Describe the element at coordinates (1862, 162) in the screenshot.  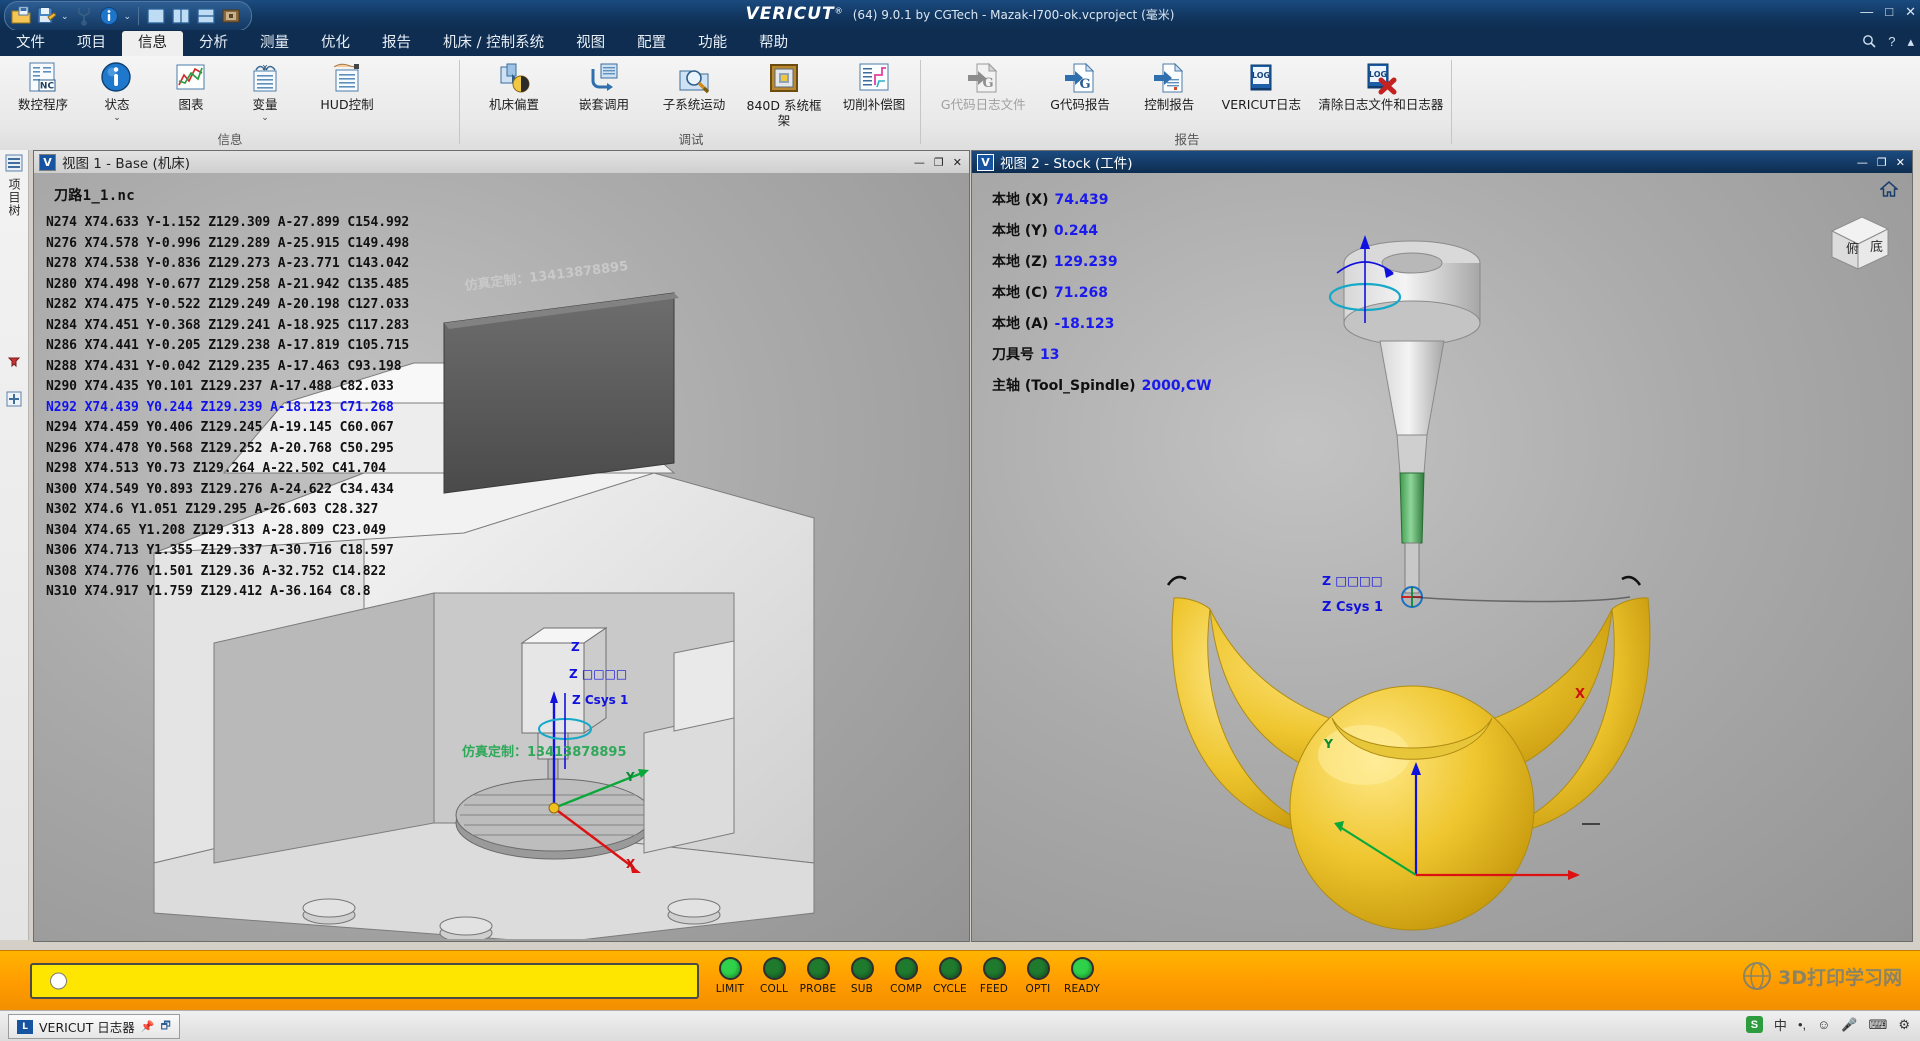
I see `view2-minimize-button: —` at that location.